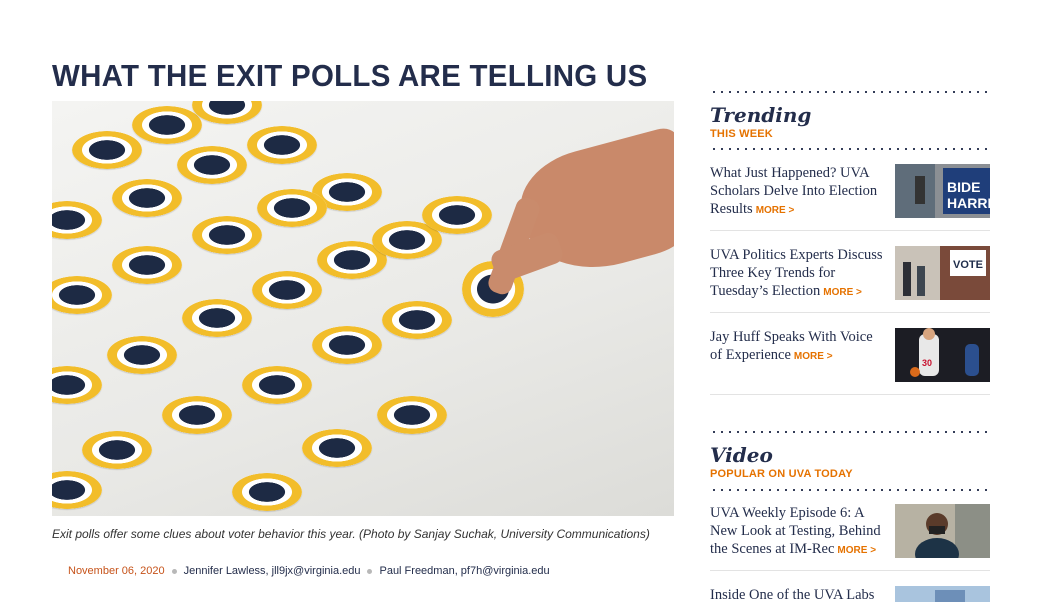  I want to click on trending-subtitle: THIS WEEK, so click(741, 134).